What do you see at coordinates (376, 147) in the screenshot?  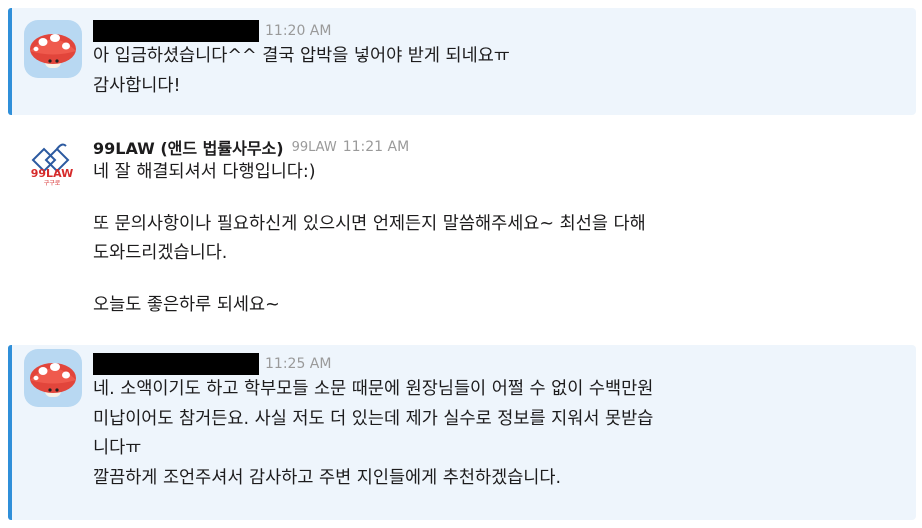 I see `timestamp: 11:21 AM` at bounding box center [376, 147].